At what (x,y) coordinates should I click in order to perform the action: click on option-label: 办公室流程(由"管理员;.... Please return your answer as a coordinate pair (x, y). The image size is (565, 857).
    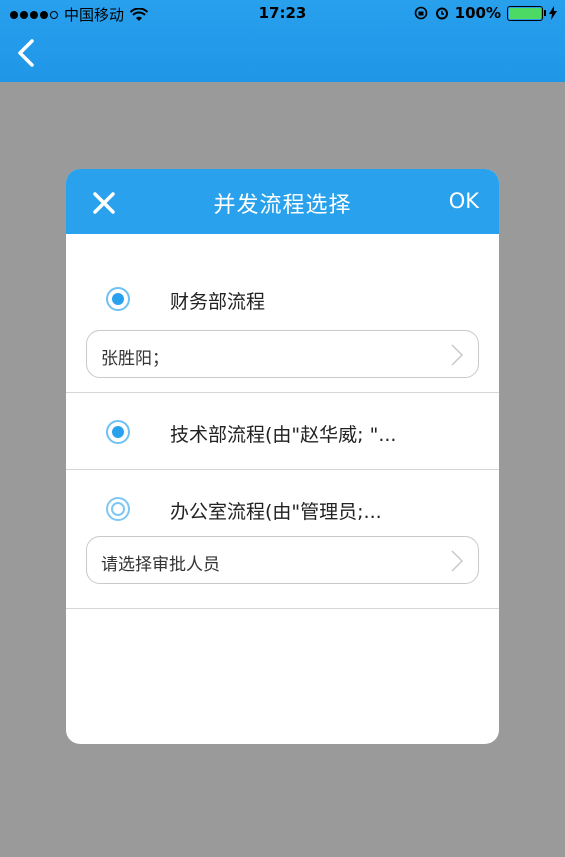
    Looking at the image, I should click on (276, 512).